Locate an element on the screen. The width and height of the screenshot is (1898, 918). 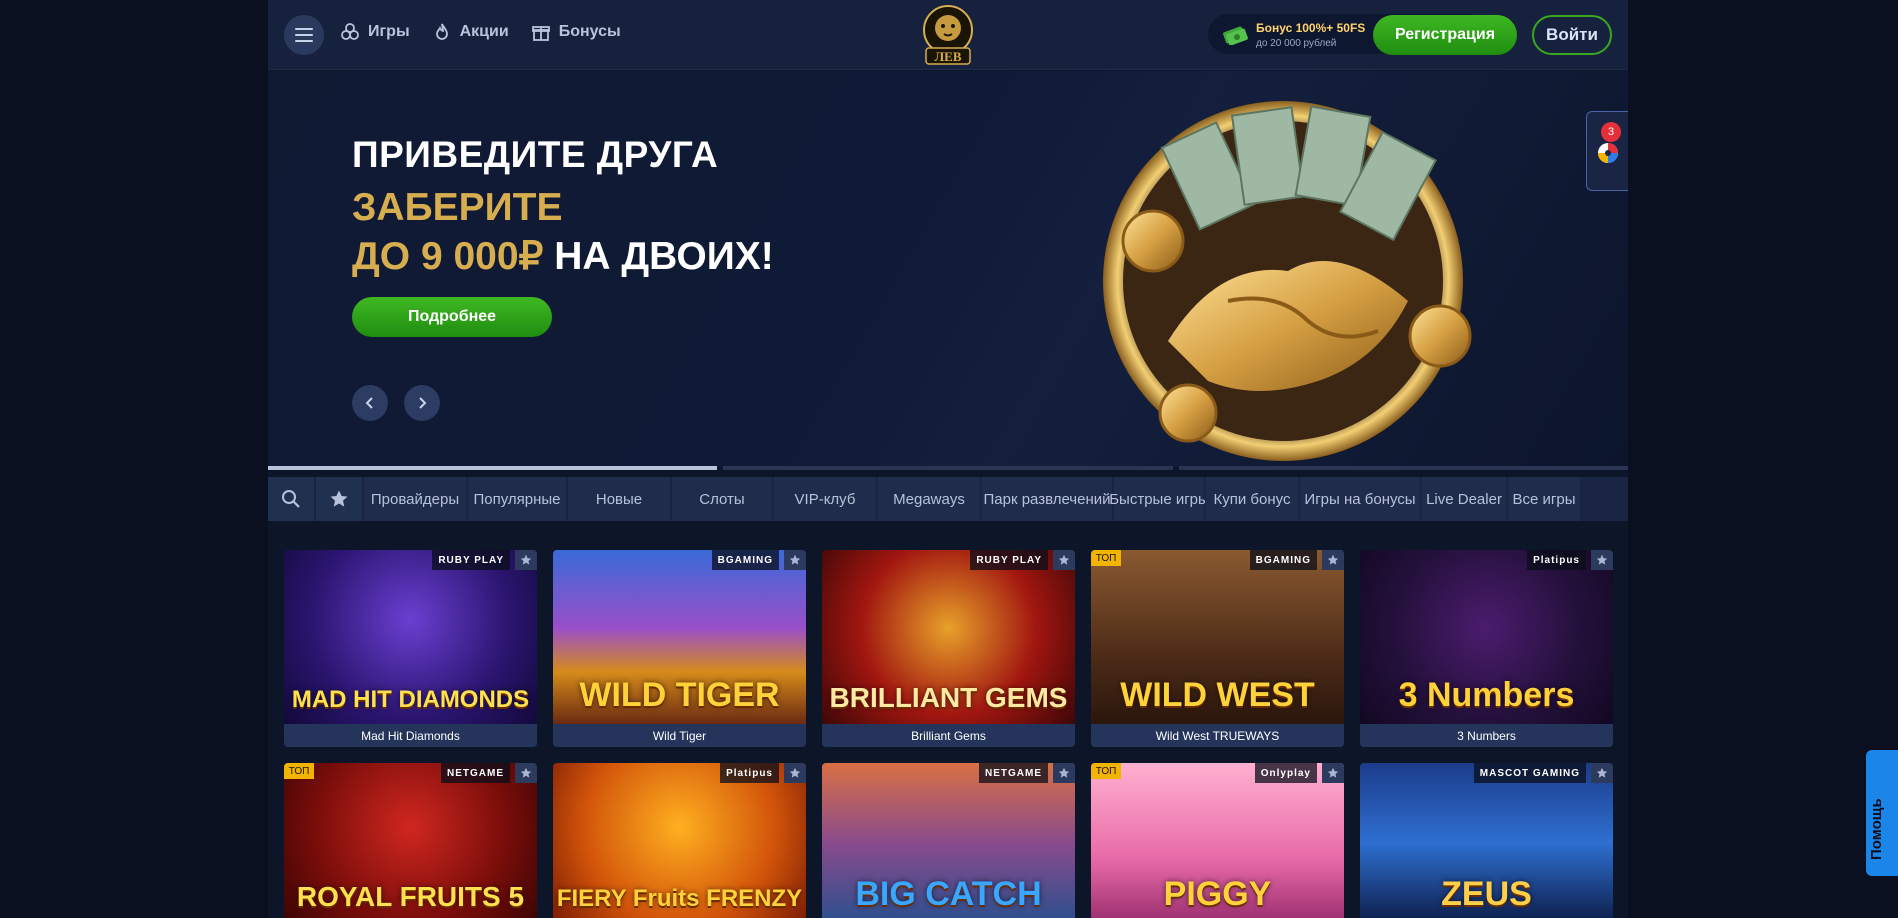
category-tab: VIP-клуб is located at coordinates (825, 499).